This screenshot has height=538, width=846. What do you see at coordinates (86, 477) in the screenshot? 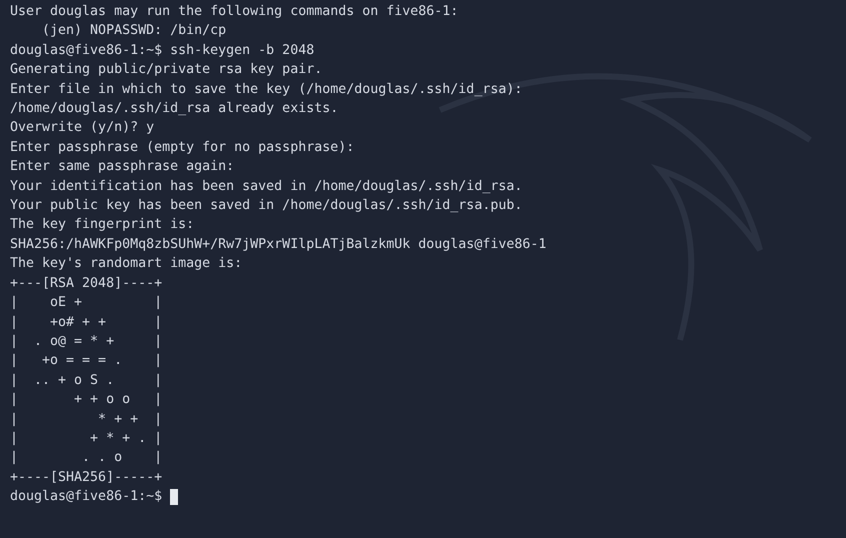
I see `terminal-line: +----[SHA256]-----+` at bounding box center [86, 477].